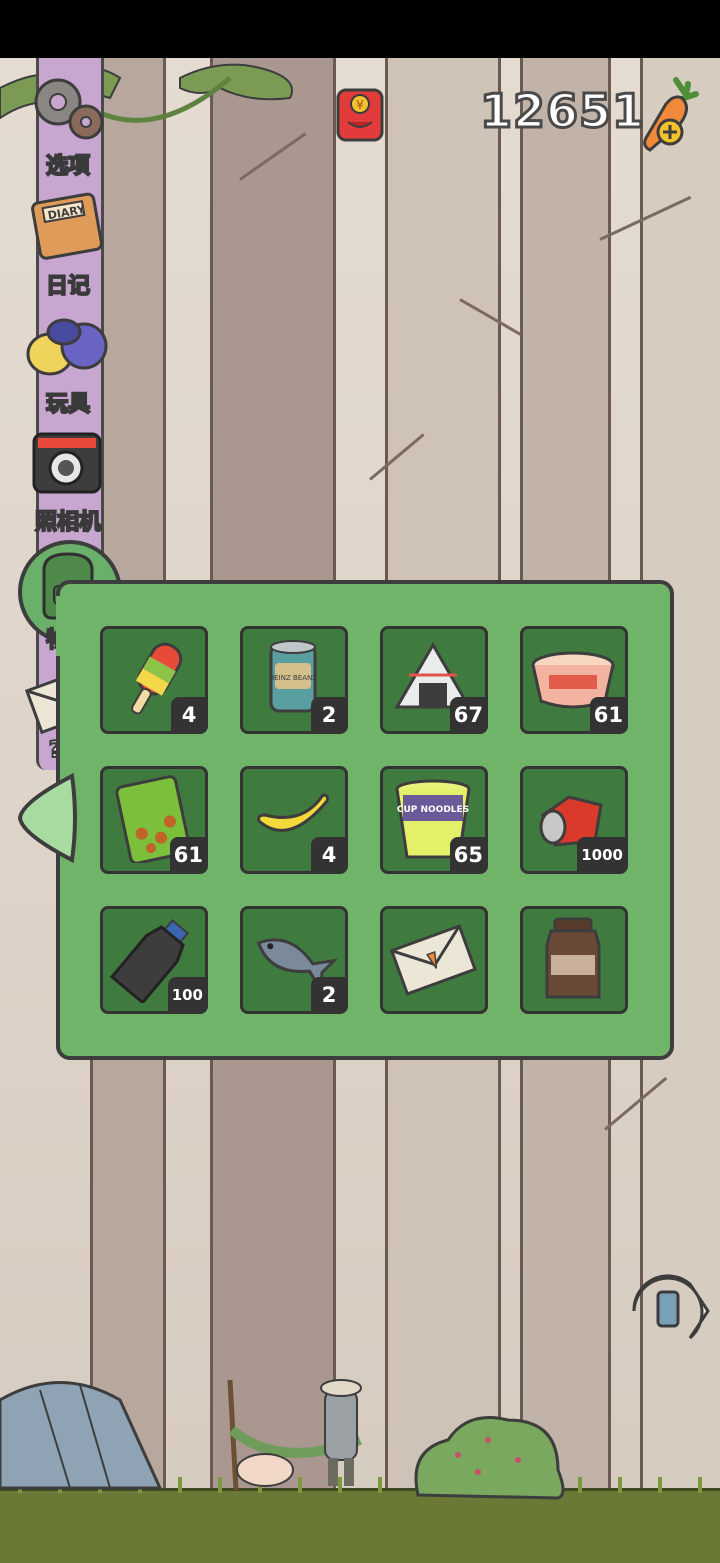 Image resolution: width=720 pixels, height=1563 pixels. Describe the element at coordinates (154, 680) in the screenshot. I see `inventory-slot-popsicle: 4` at that location.